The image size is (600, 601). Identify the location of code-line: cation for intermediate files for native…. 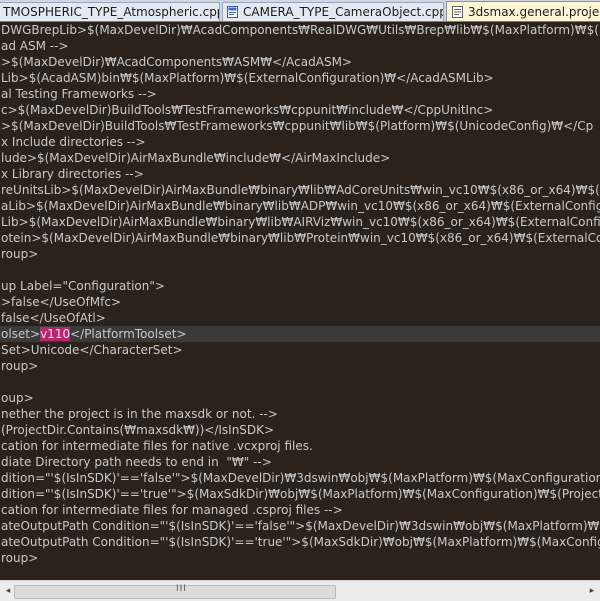
(157, 446).